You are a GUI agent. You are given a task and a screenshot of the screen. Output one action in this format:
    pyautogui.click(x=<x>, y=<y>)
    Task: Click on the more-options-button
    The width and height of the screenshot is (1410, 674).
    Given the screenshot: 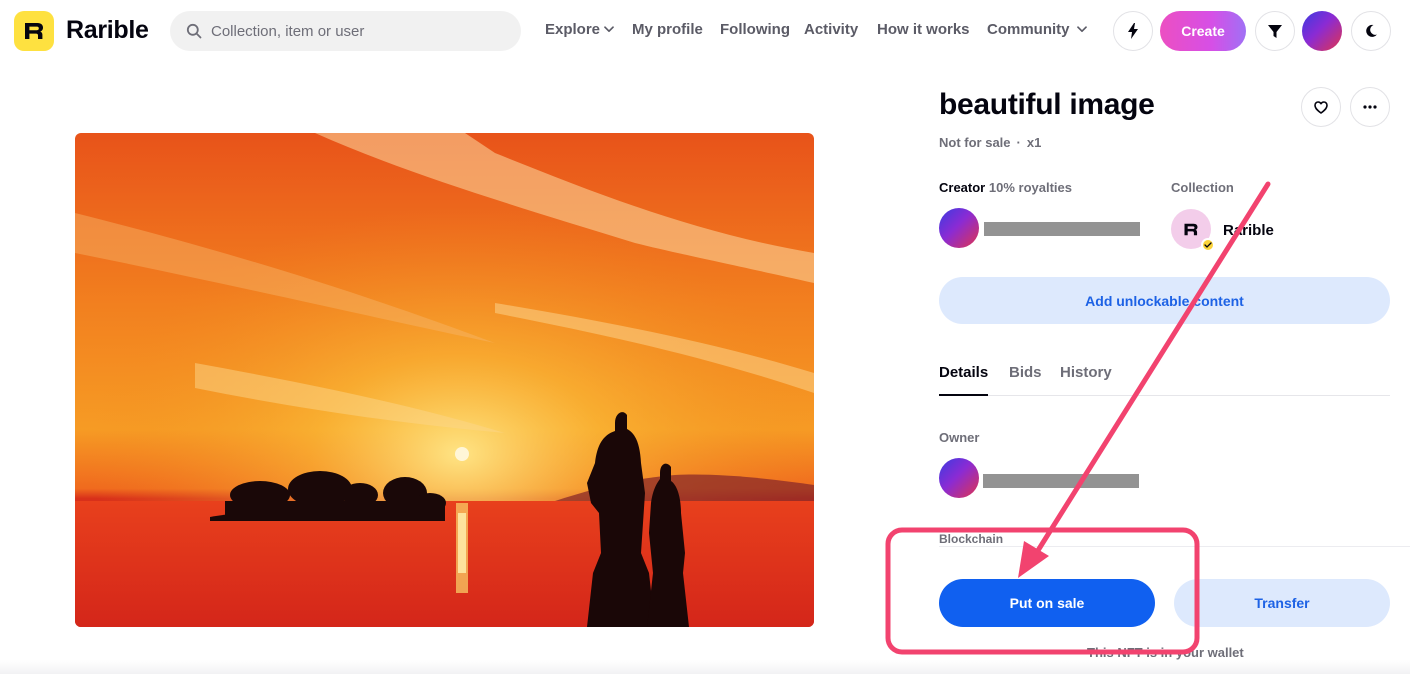 What is the action you would take?
    pyautogui.click(x=1370, y=107)
    